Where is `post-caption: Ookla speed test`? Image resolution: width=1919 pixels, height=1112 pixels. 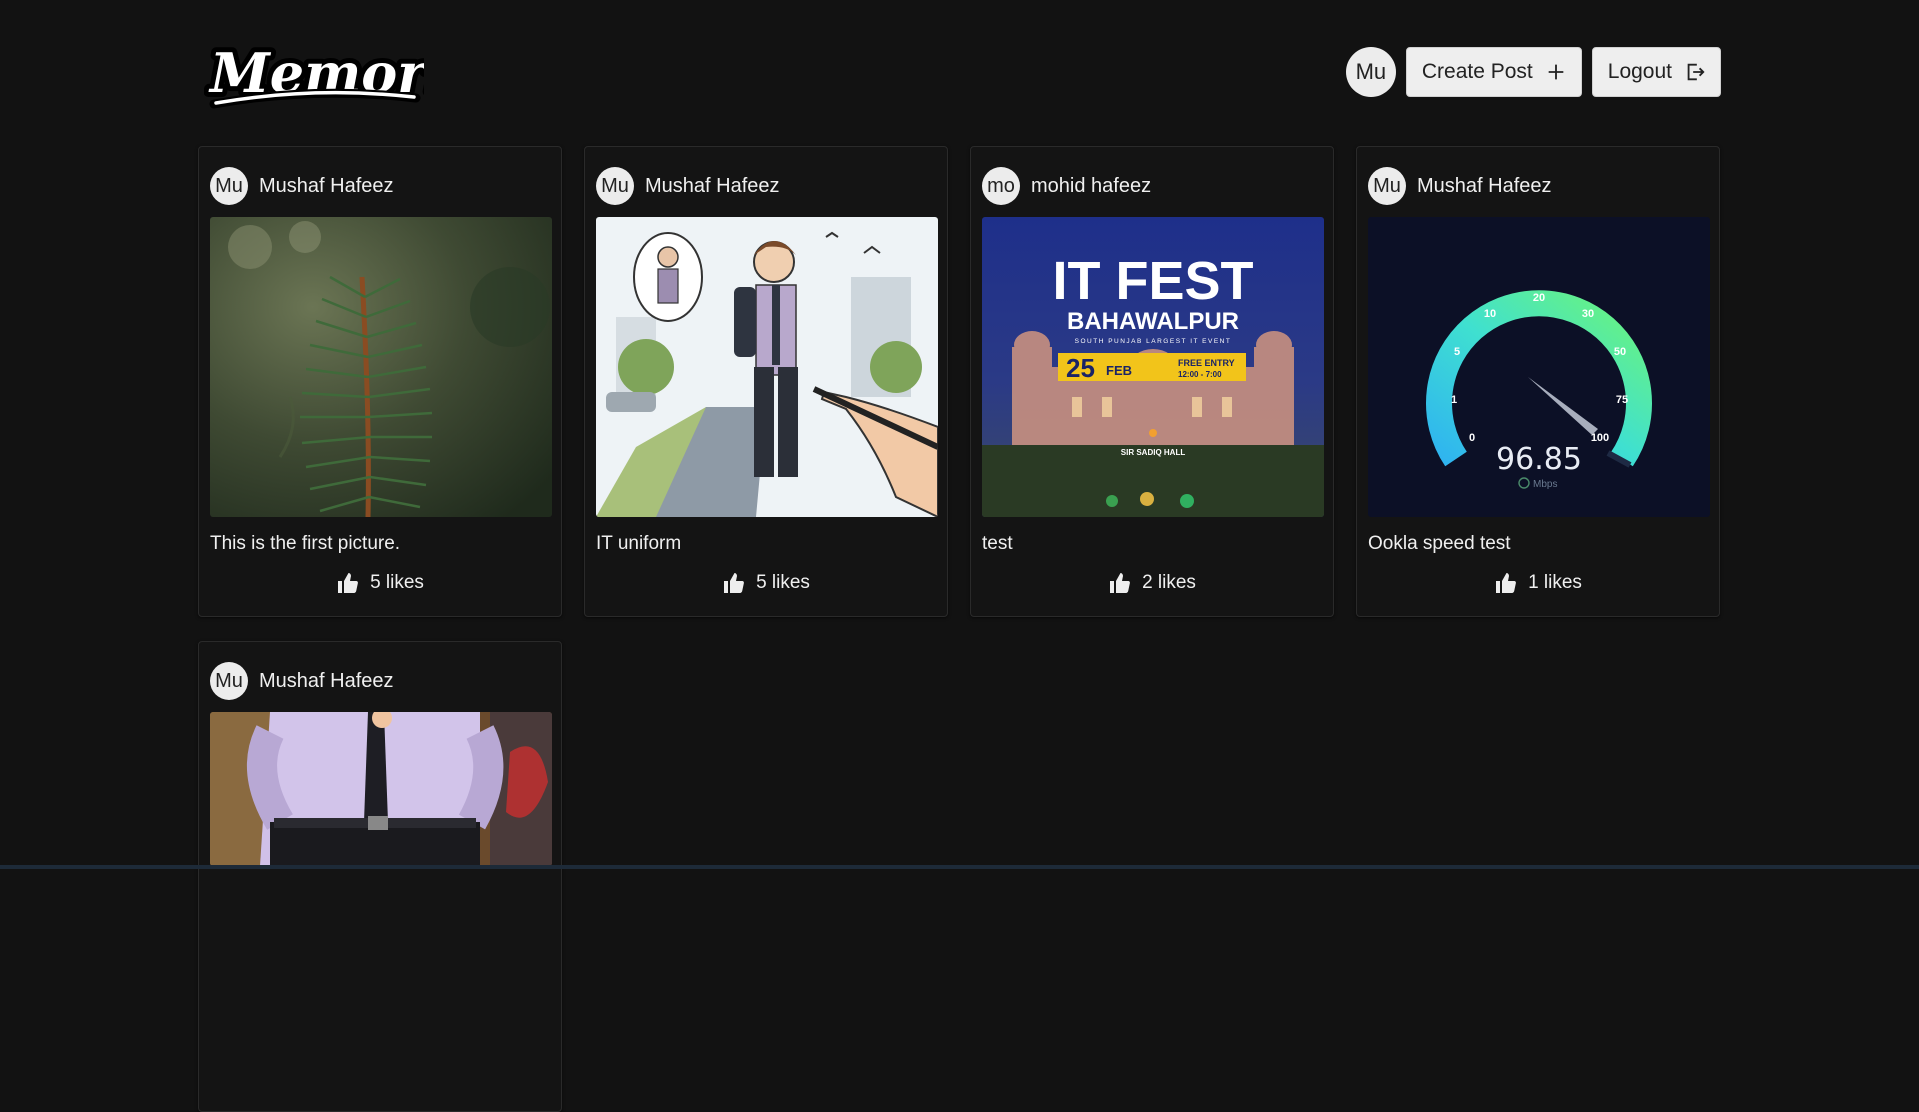 post-caption: Ookla speed test is located at coordinates (1439, 543).